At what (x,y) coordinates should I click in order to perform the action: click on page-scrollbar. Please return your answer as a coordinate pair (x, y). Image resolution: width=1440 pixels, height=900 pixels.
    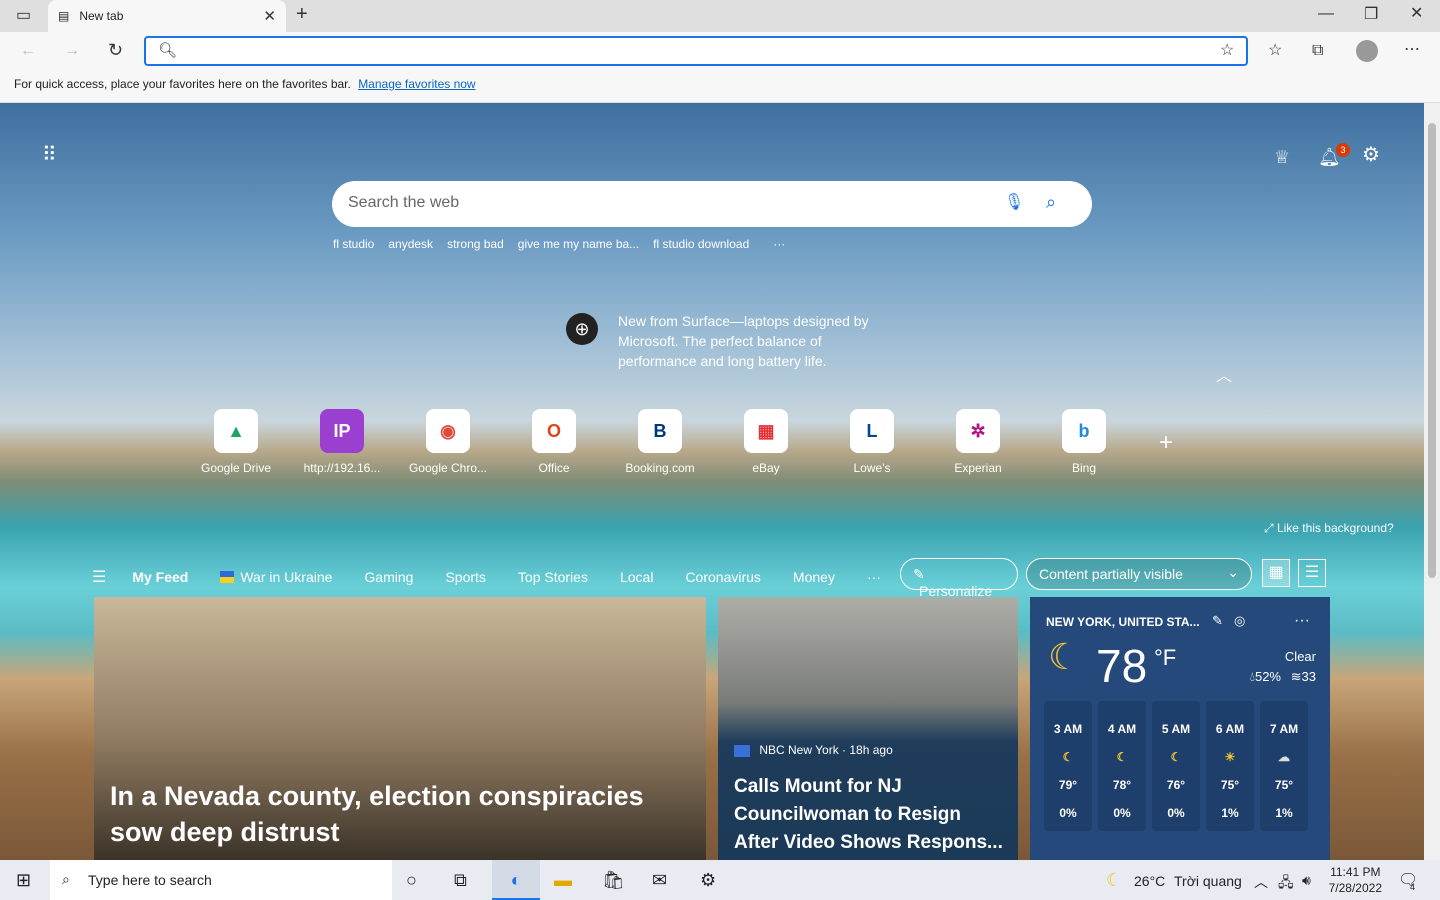
    Looking at the image, I should click on (1432, 481).